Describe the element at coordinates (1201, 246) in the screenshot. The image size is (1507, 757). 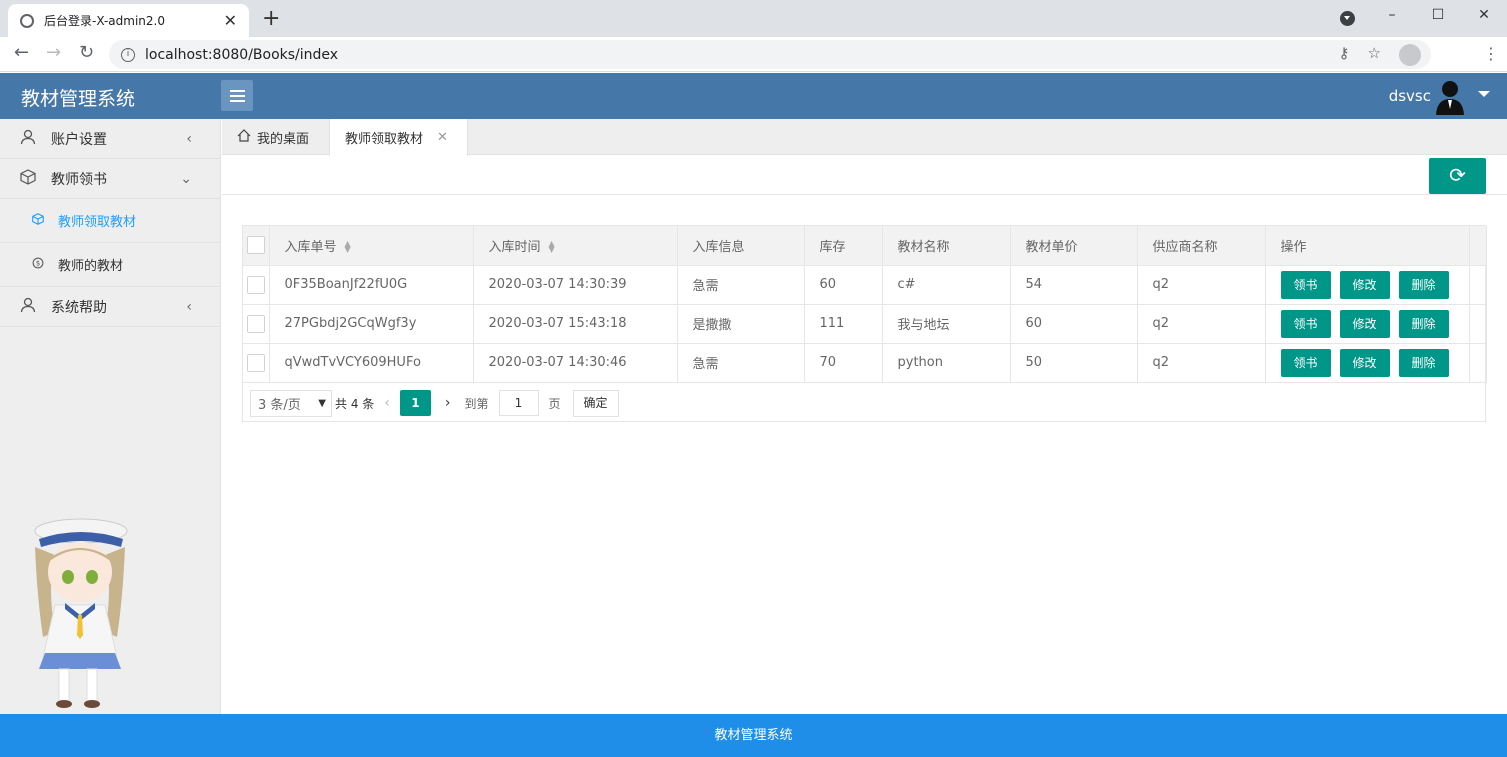
I see `column-header: 供应商名称` at that location.